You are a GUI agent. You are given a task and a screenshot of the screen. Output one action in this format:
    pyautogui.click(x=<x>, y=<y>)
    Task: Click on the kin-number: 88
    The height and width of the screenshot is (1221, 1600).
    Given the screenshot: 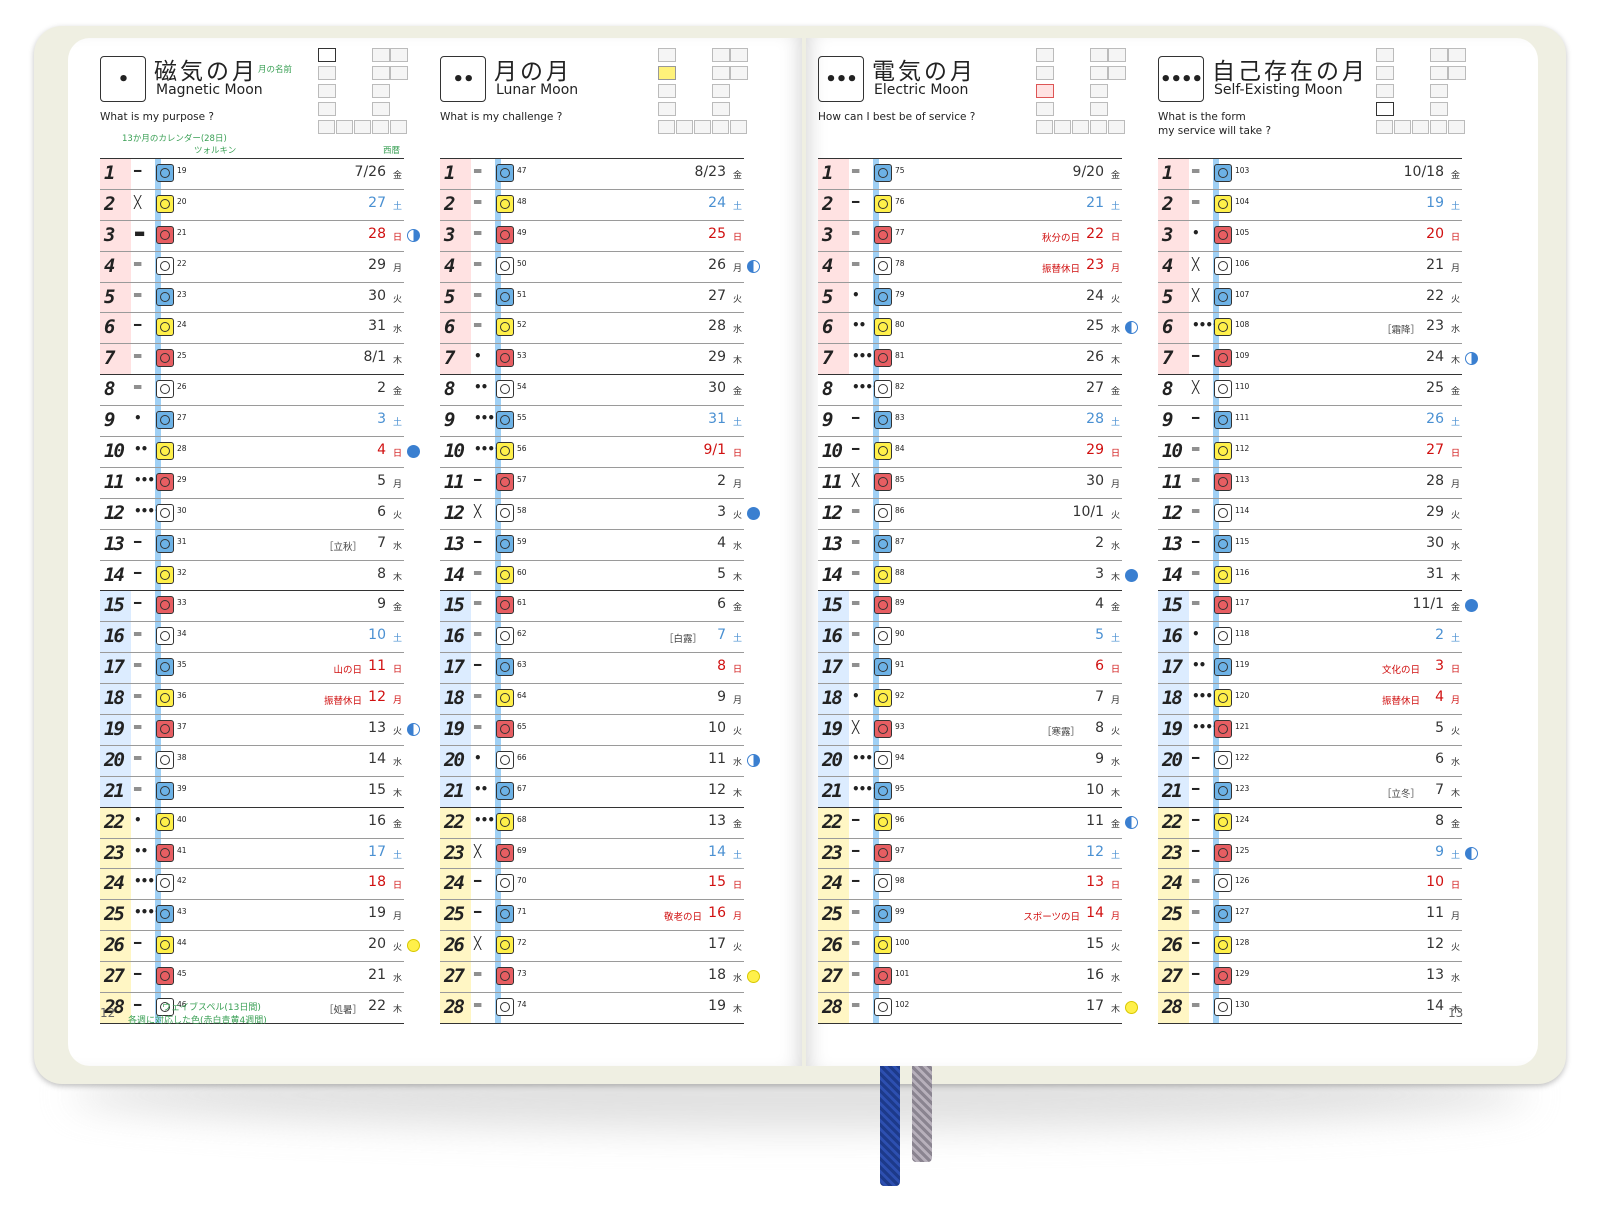 What is the action you would take?
    pyautogui.click(x=900, y=572)
    